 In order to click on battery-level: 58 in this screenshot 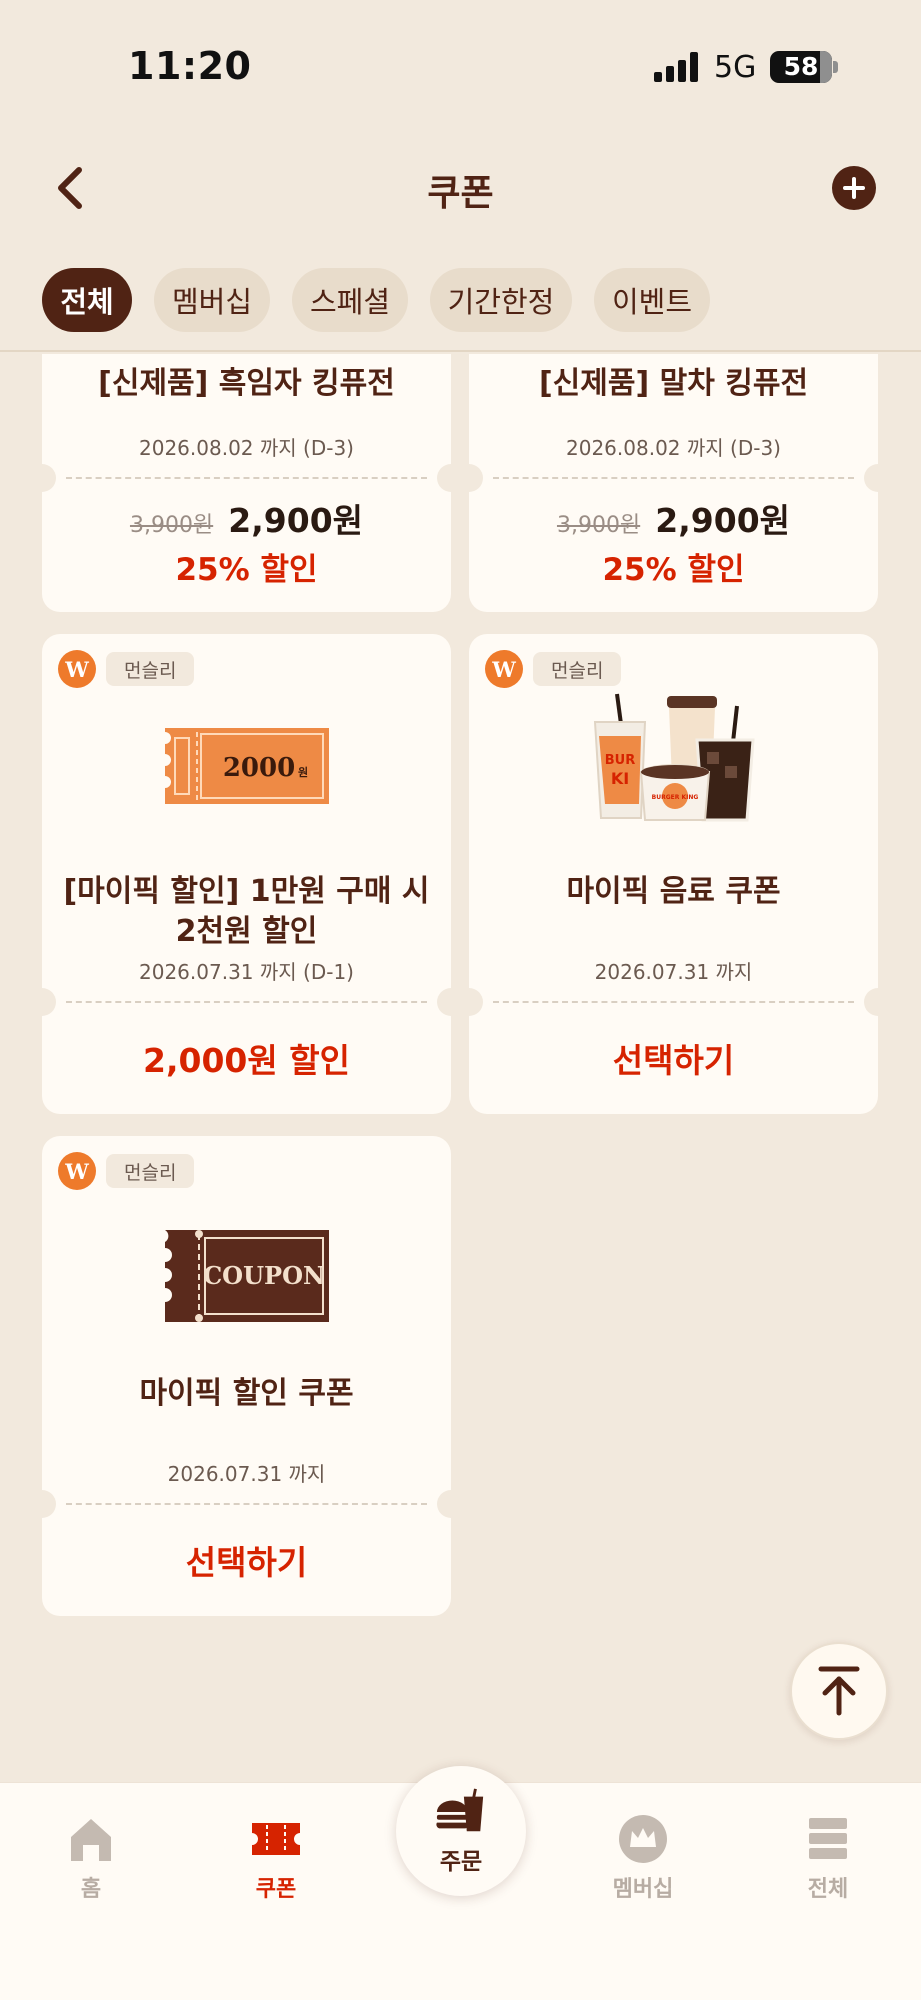, I will do `click(801, 66)`.